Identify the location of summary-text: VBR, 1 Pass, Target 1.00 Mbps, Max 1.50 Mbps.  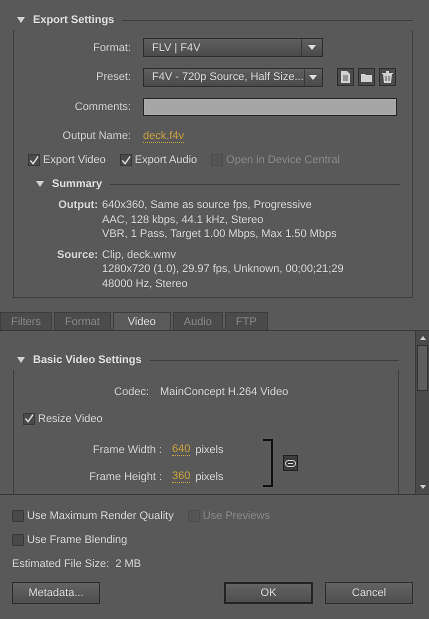
(220, 234).